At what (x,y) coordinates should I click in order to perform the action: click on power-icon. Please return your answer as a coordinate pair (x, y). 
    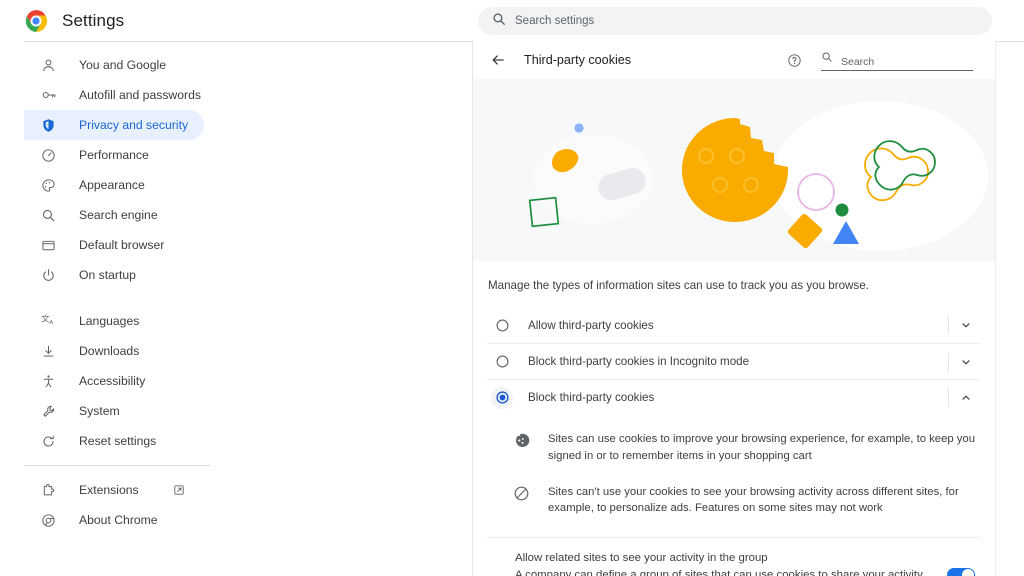
    Looking at the image, I should click on (48, 275).